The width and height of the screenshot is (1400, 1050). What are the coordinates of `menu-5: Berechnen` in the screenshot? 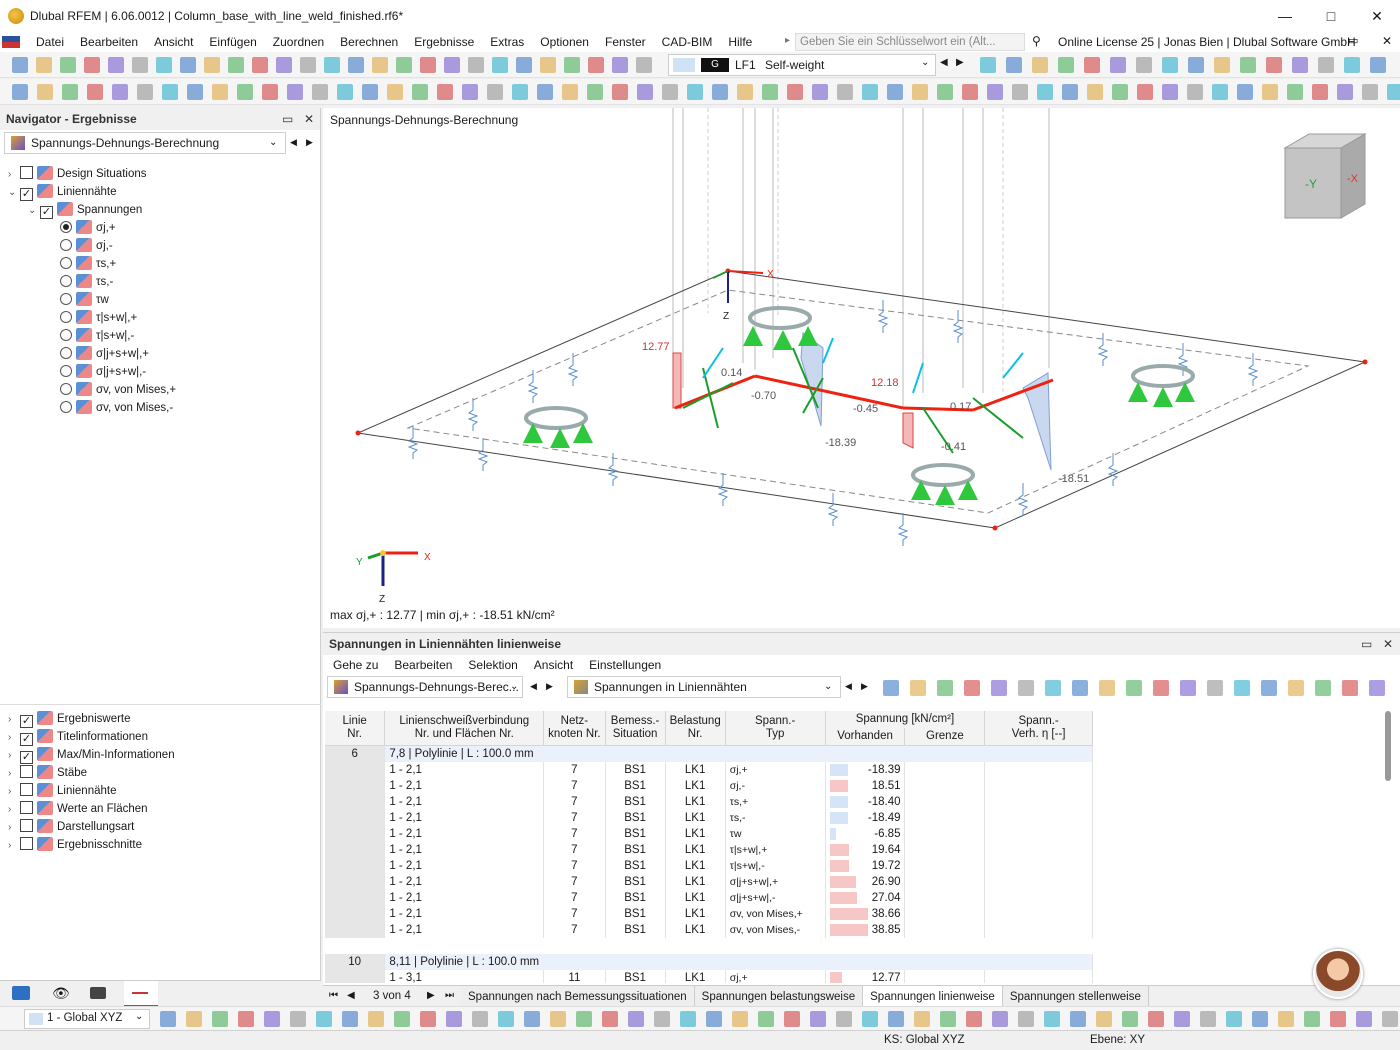 It's located at (369, 42).